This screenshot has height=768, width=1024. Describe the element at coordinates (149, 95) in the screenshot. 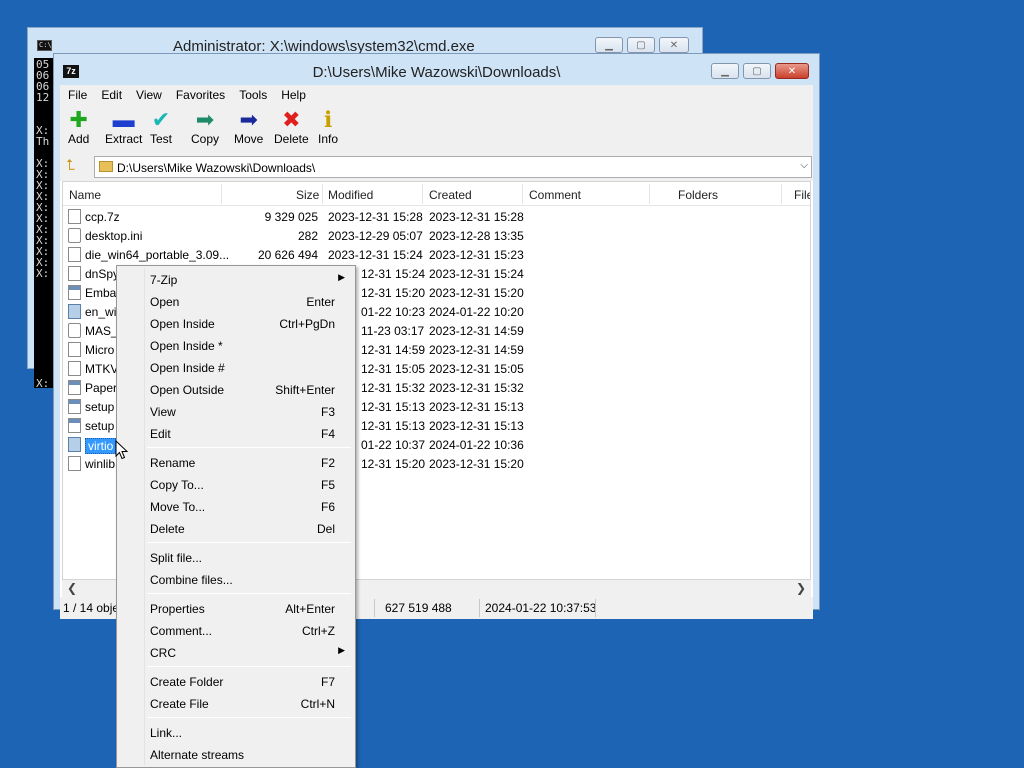

I see `menu-view: View` at that location.